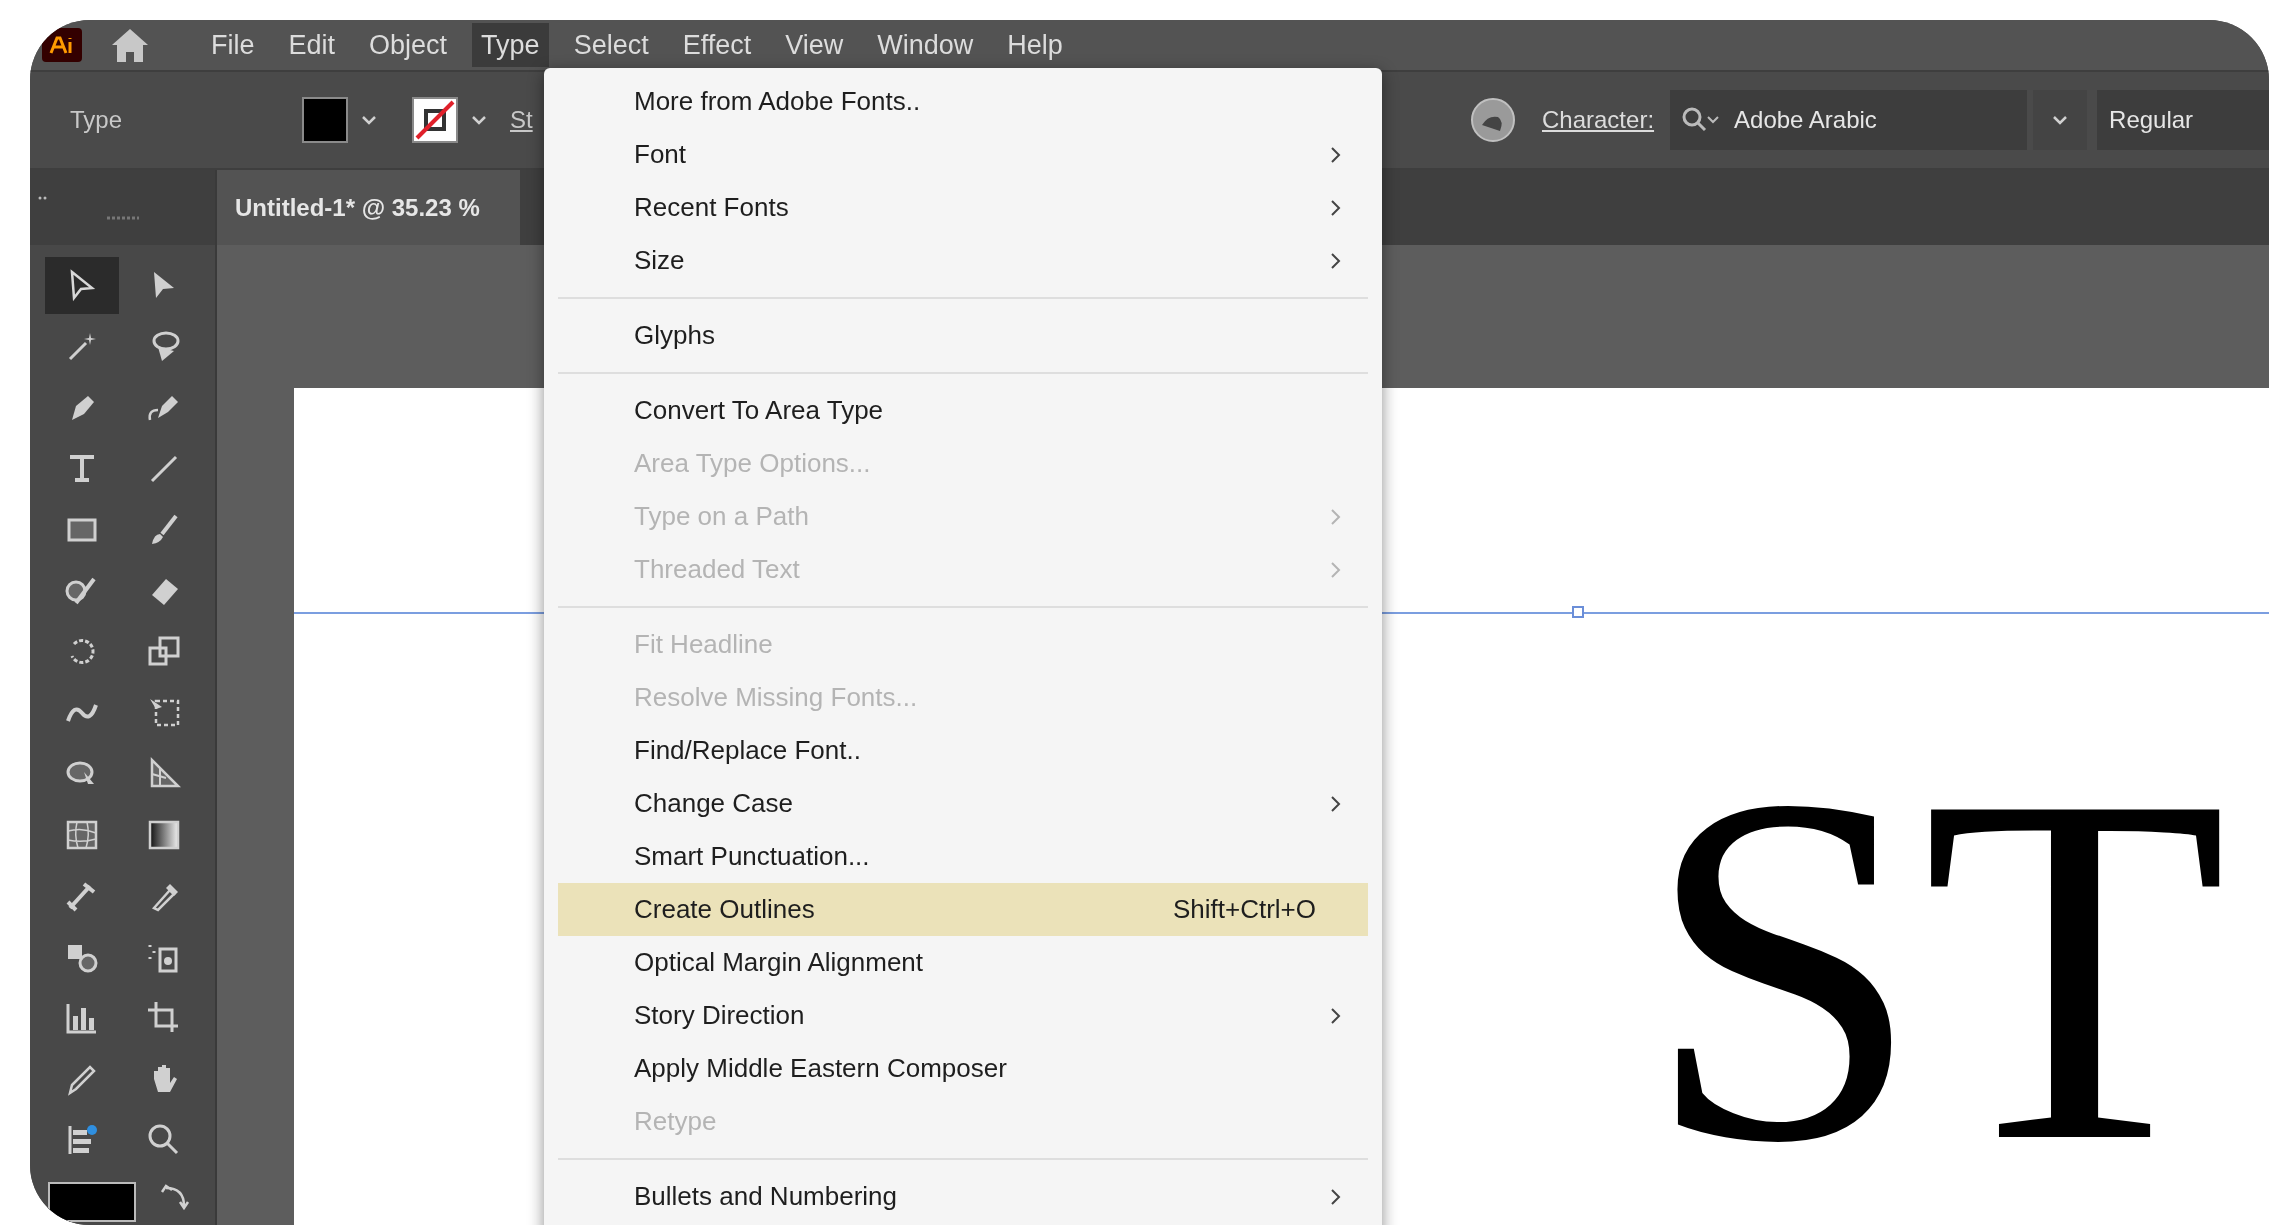 The width and height of the screenshot is (2269, 1225). What do you see at coordinates (712, 207) in the screenshot?
I see `menu-option-label: Recent Fonts` at bounding box center [712, 207].